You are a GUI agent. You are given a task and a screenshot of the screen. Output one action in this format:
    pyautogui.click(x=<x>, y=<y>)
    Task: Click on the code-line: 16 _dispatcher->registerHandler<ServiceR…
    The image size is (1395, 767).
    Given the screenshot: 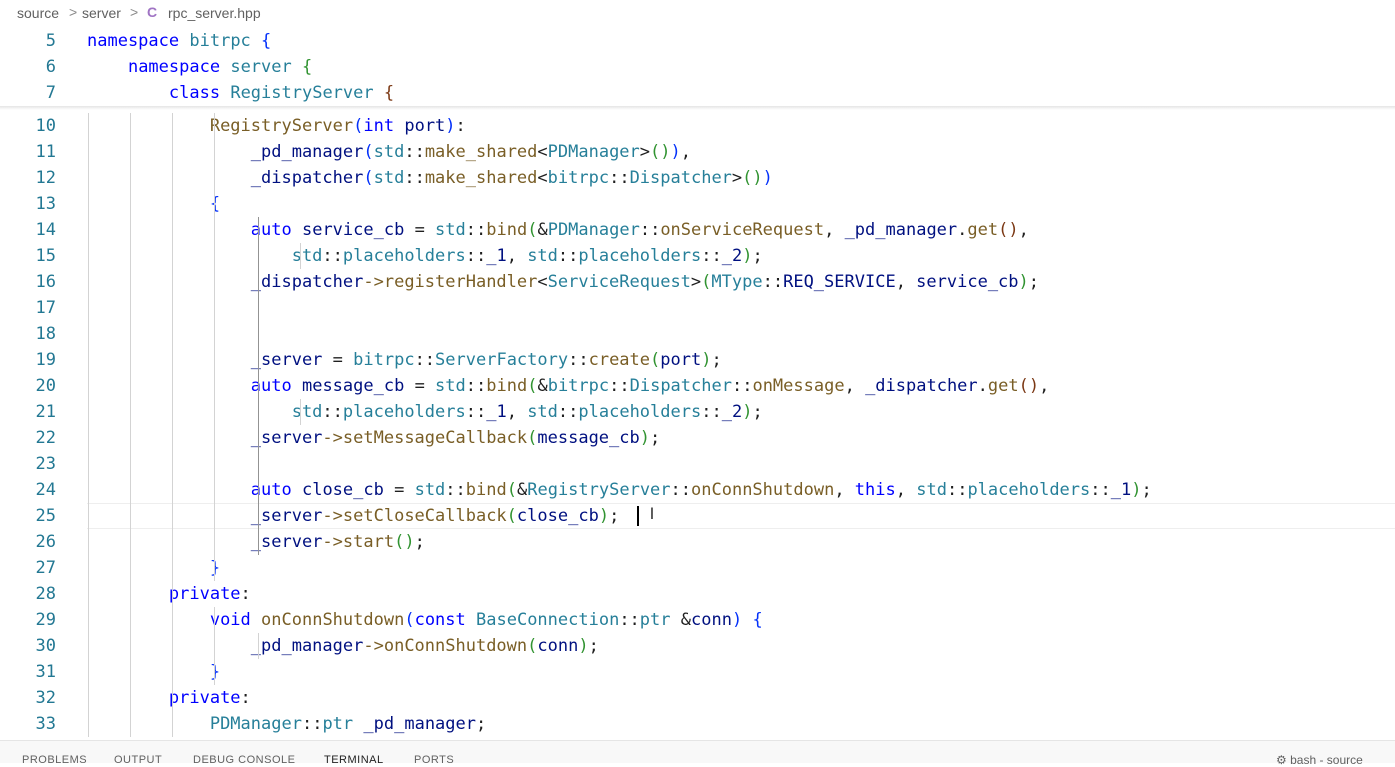 What is the action you would take?
    pyautogui.click(x=697, y=282)
    